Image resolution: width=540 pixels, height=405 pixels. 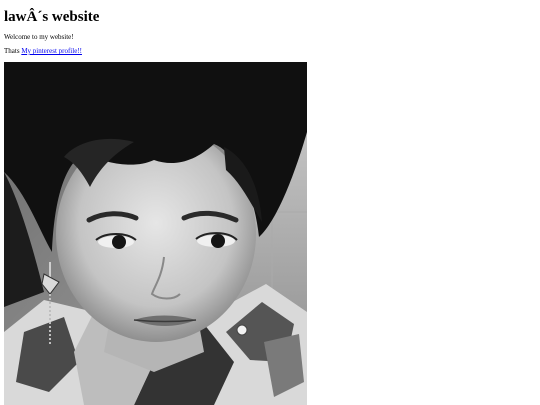 What do you see at coordinates (12, 51) in the screenshot?
I see `link-prefix: Thats` at bounding box center [12, 51].